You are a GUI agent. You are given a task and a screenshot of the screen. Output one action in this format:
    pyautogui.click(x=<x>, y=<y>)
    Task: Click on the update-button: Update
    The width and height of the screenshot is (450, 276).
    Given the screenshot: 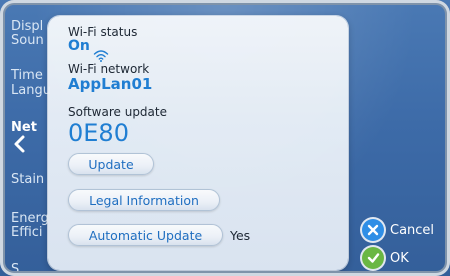 What is the action you would take?
    pyautogui.click(x=111, y=164)
    